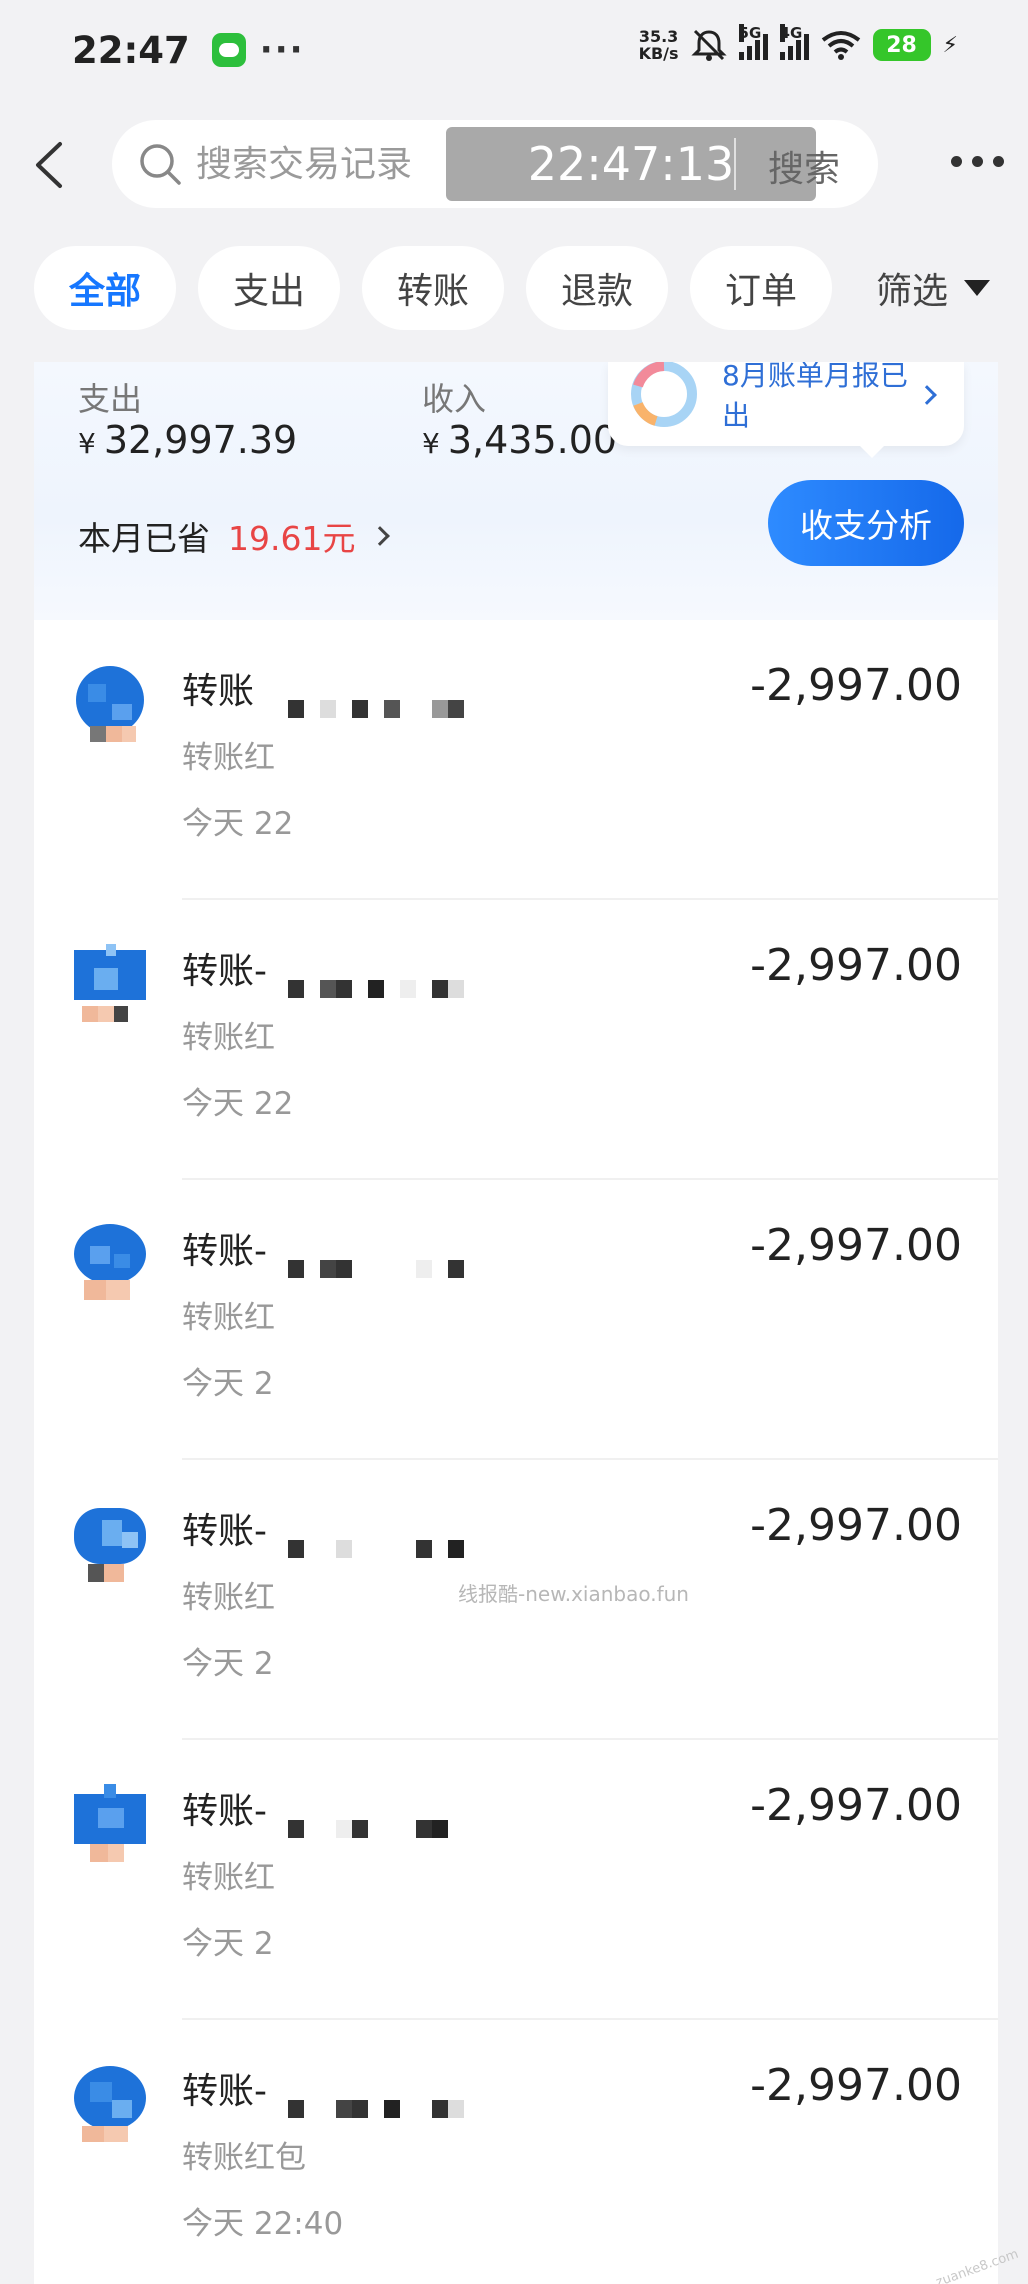 This screenshot has width=1028, height=2284. I want to click on savings-label: 本月已省, so click(144, 538).